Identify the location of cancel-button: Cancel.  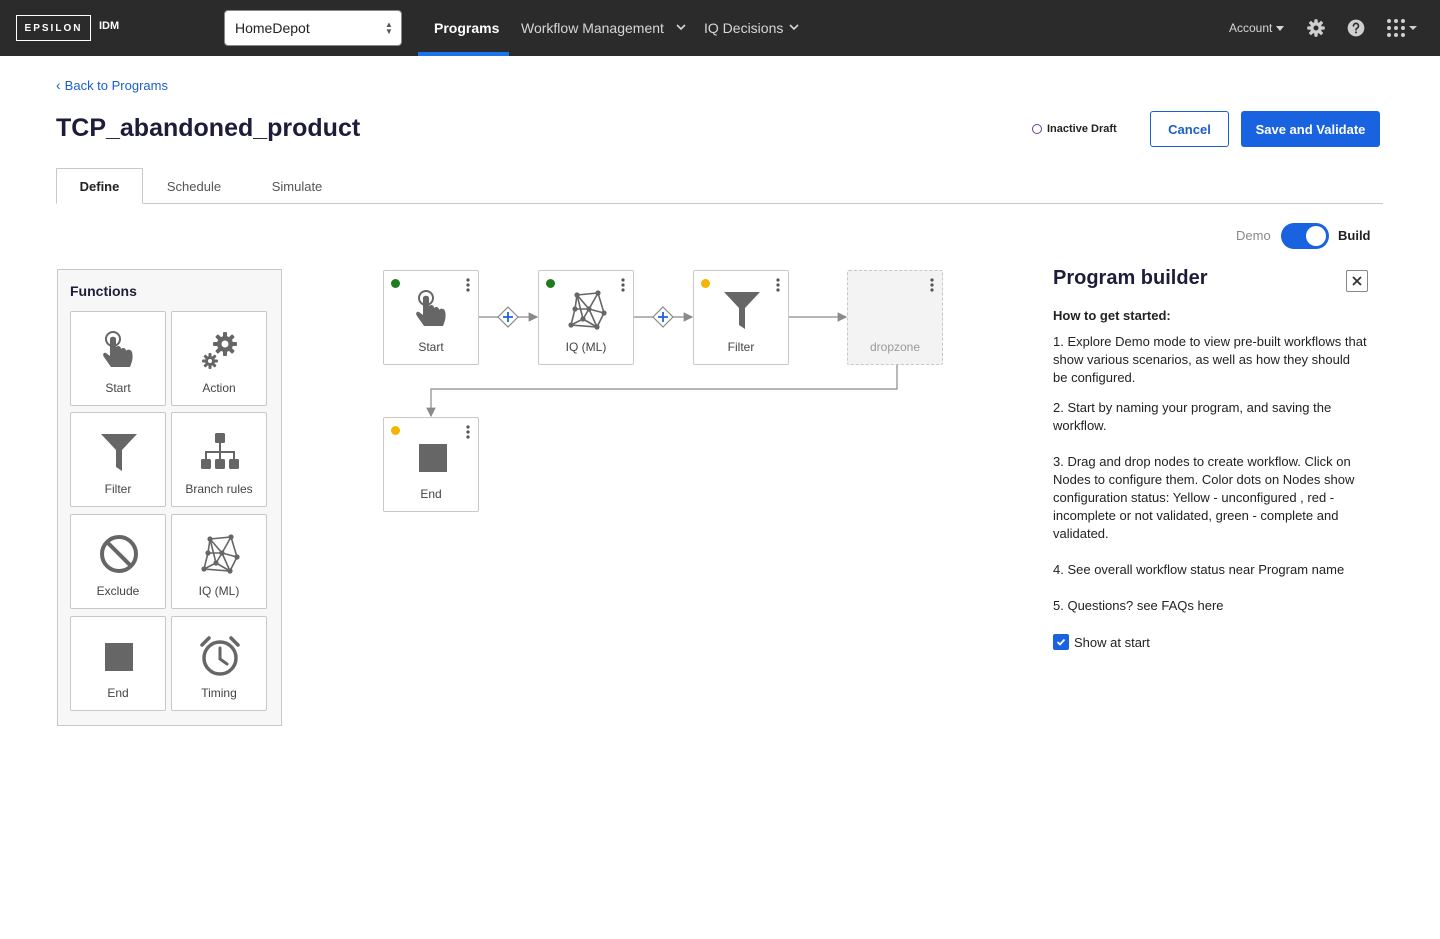
(1189, 129).